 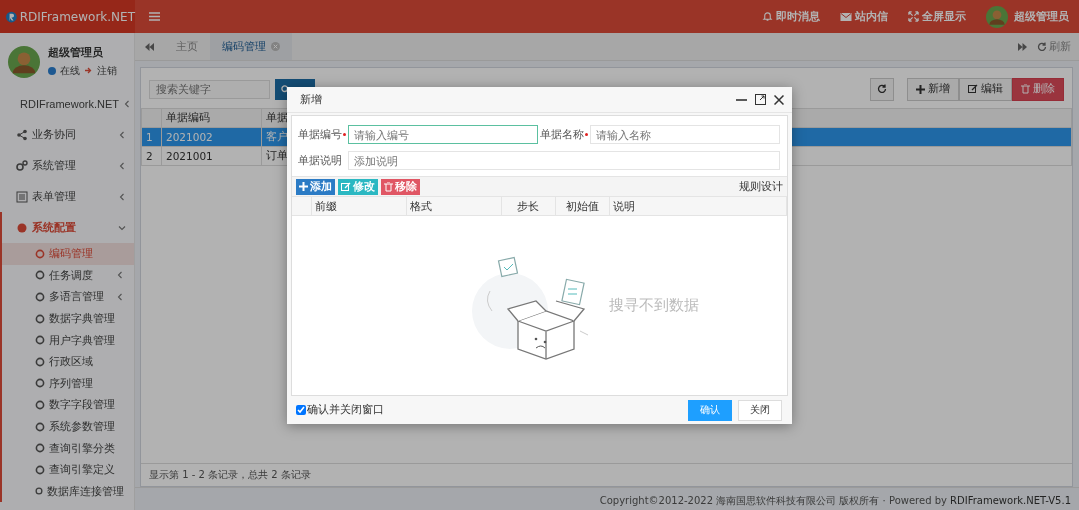 I want to click on field-label: 单据说明, so click(x=320, y=160).